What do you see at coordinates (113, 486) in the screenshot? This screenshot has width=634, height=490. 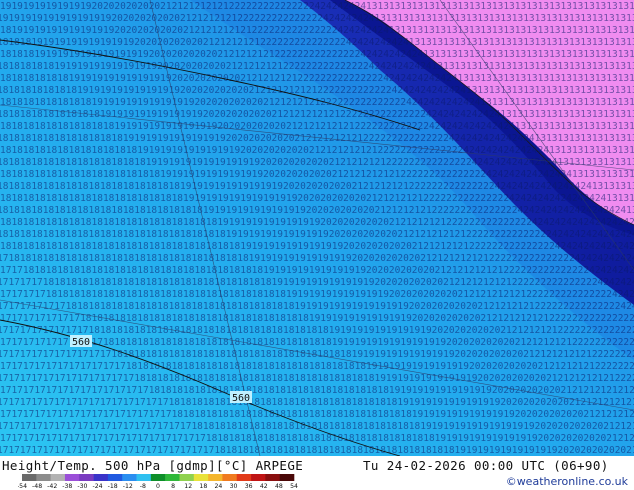 I see `legend-tick-label: -18` at bounding box center [113, 486].